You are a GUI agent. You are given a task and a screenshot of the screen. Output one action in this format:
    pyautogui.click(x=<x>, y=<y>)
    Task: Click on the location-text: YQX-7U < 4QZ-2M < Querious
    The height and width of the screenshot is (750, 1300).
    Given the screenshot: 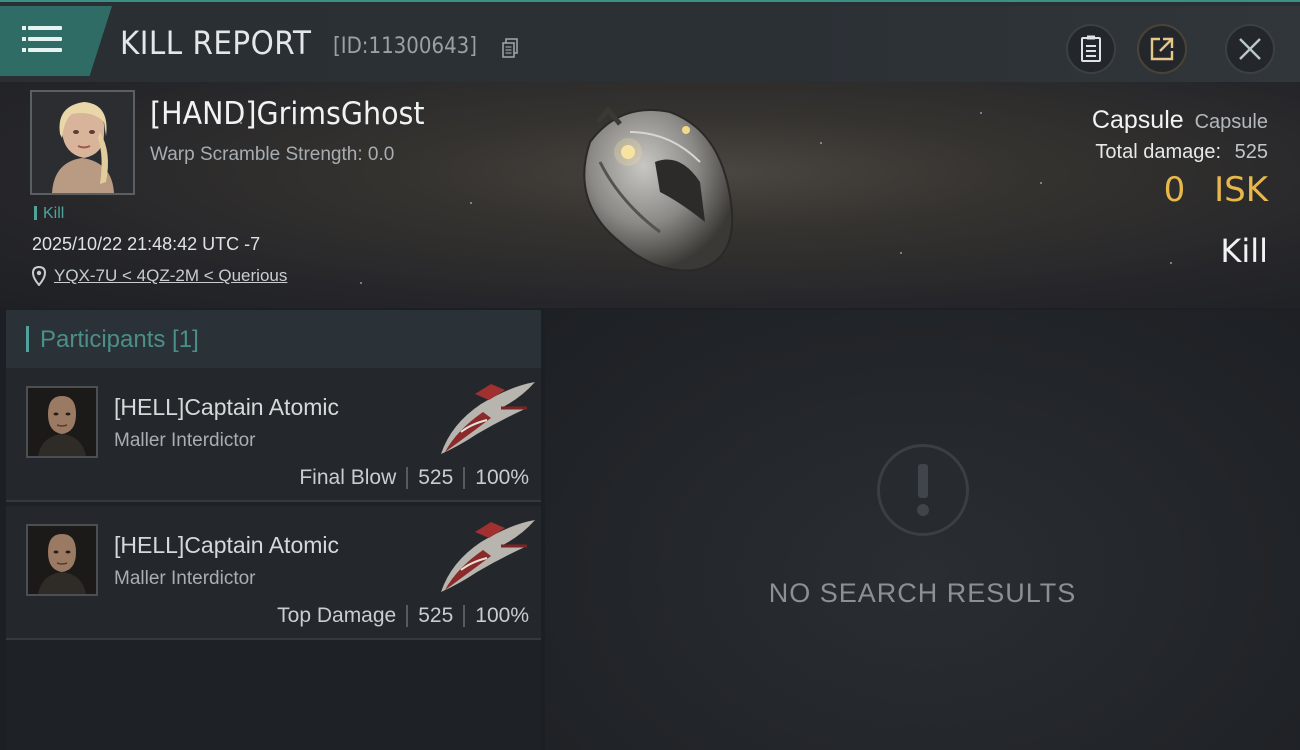 What is the action you would take?
    pyautogui.click(x=170, y=276)
    